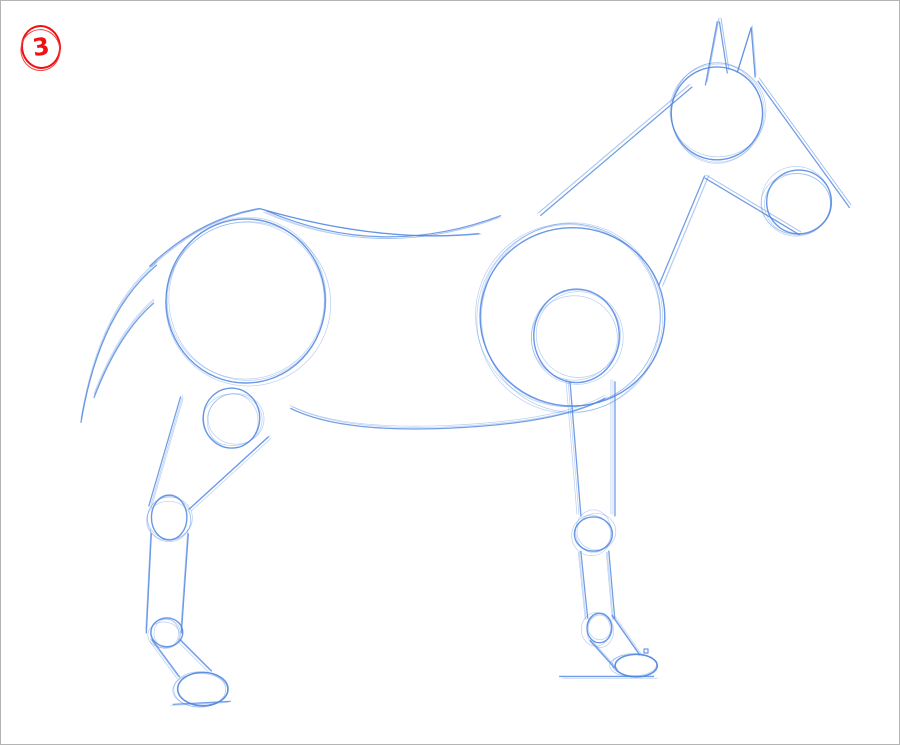 The image size is (900, 745). What do you see at coordinates (202, 689) in the screenshot?
I see `hind-hoof` at bounding box center [202, 689].